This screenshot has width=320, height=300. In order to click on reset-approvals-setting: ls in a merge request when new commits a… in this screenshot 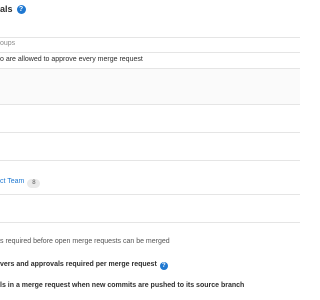, I will do `click(122, 285)`.